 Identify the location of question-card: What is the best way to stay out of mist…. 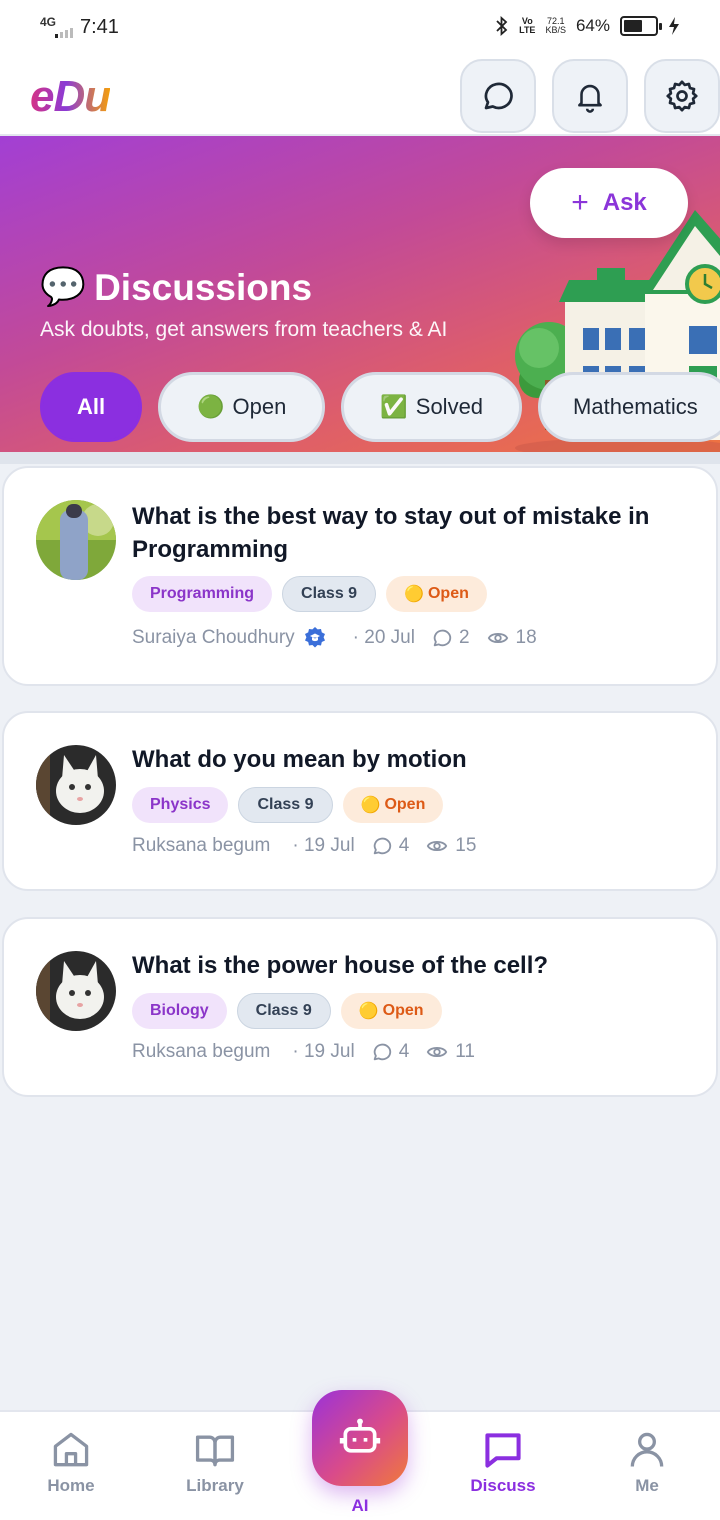
(360, 576).